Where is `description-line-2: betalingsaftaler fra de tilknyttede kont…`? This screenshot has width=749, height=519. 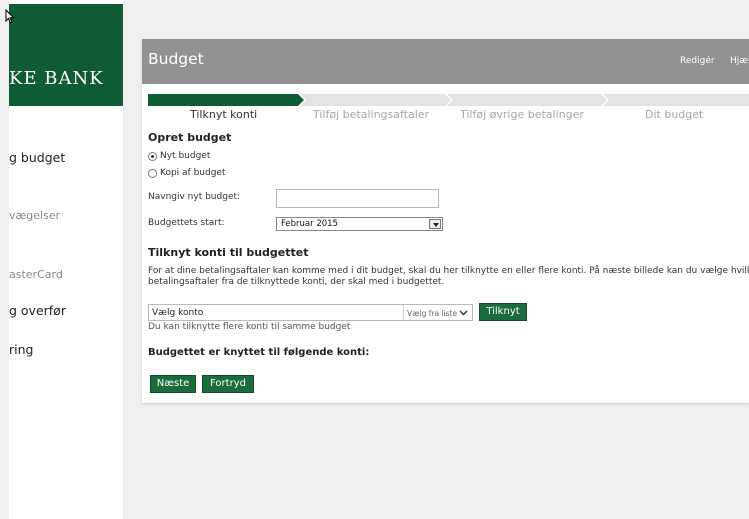
description-line-2: betalingsaftaler fra de tilknyttede kont… is located at coordinates (296, 281).